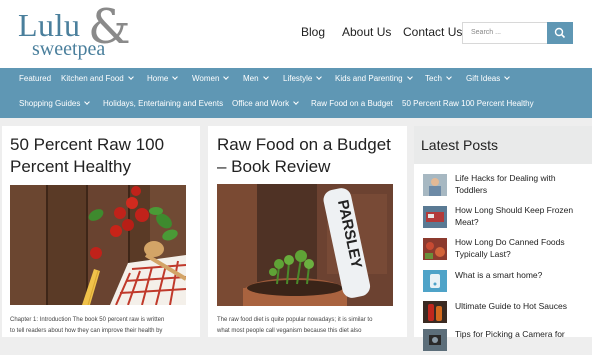 This screenshot has height=355, width=592. I want to click on nav-item-label: 50 Percent Raw 100 Percent Healthy, so click(468, 103).